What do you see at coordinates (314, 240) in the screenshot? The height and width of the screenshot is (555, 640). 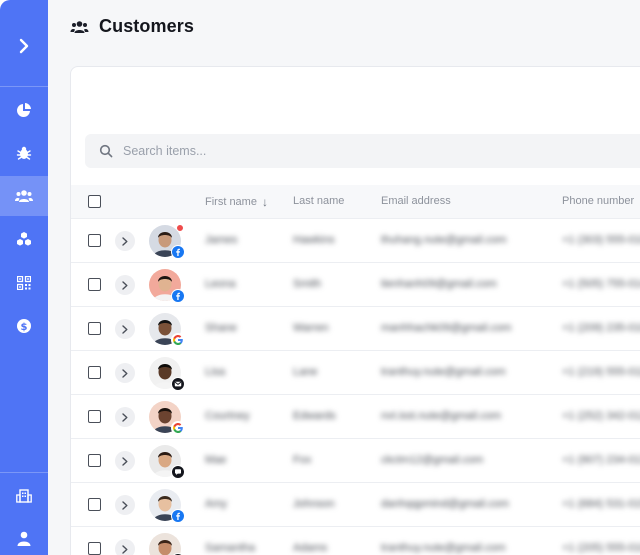 I see `cell-last-name: Hawkins` at bounding box center [314, 240].